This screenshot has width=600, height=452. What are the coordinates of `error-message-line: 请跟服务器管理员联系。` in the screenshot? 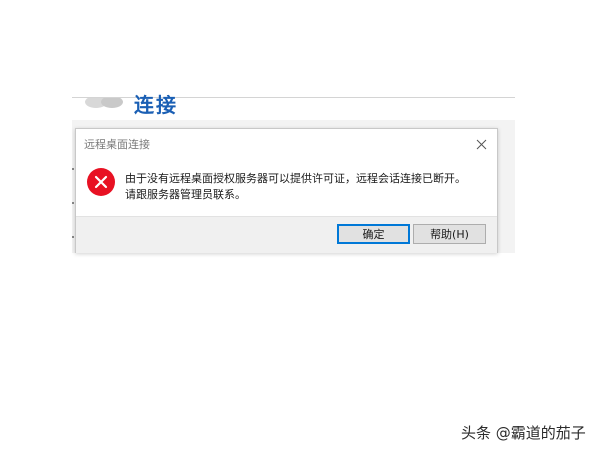 It's located at (185, 194).